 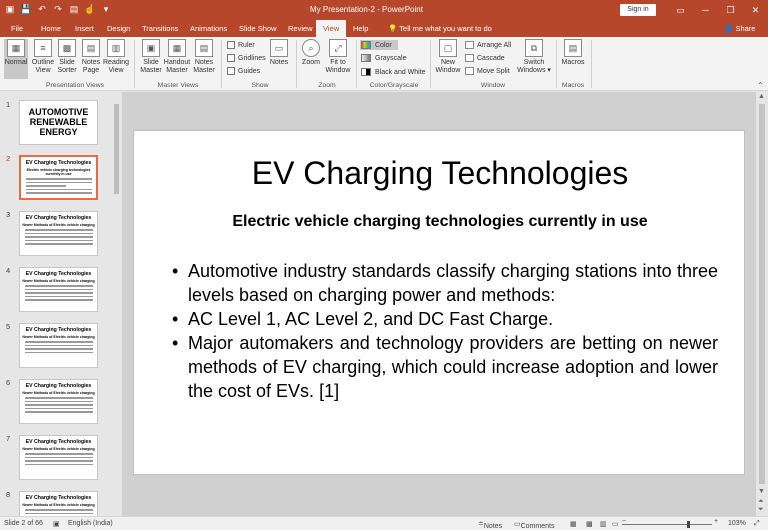 I want to click on grayscale-button: Grayscale, so click(x=384, y=58).